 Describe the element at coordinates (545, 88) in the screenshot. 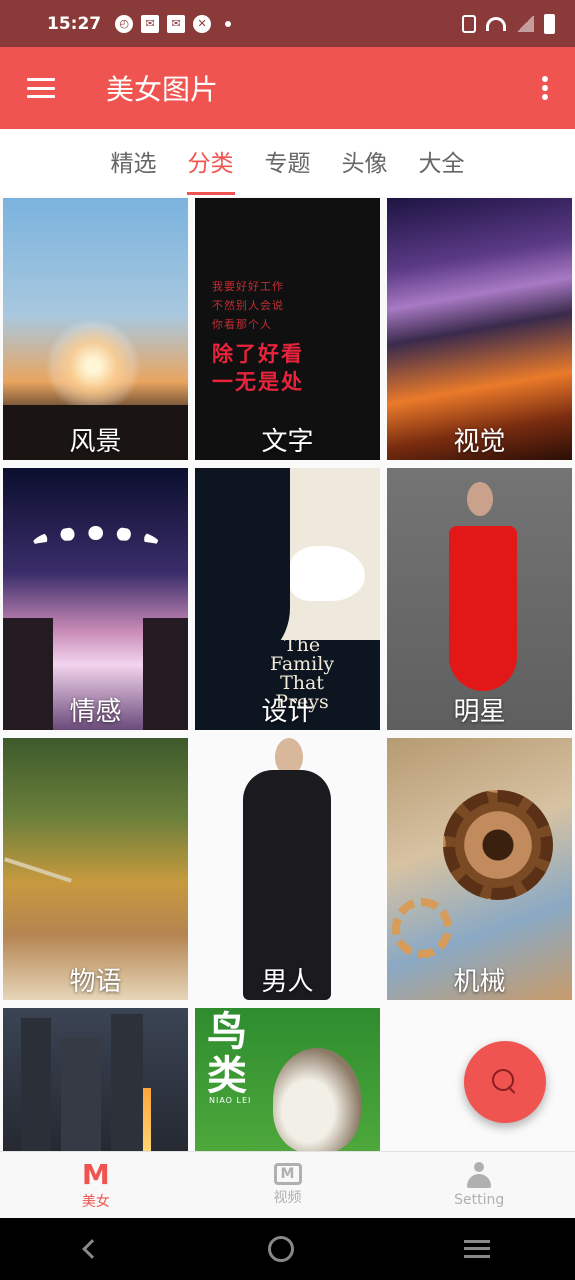

I see `more-options-icon` at that location.